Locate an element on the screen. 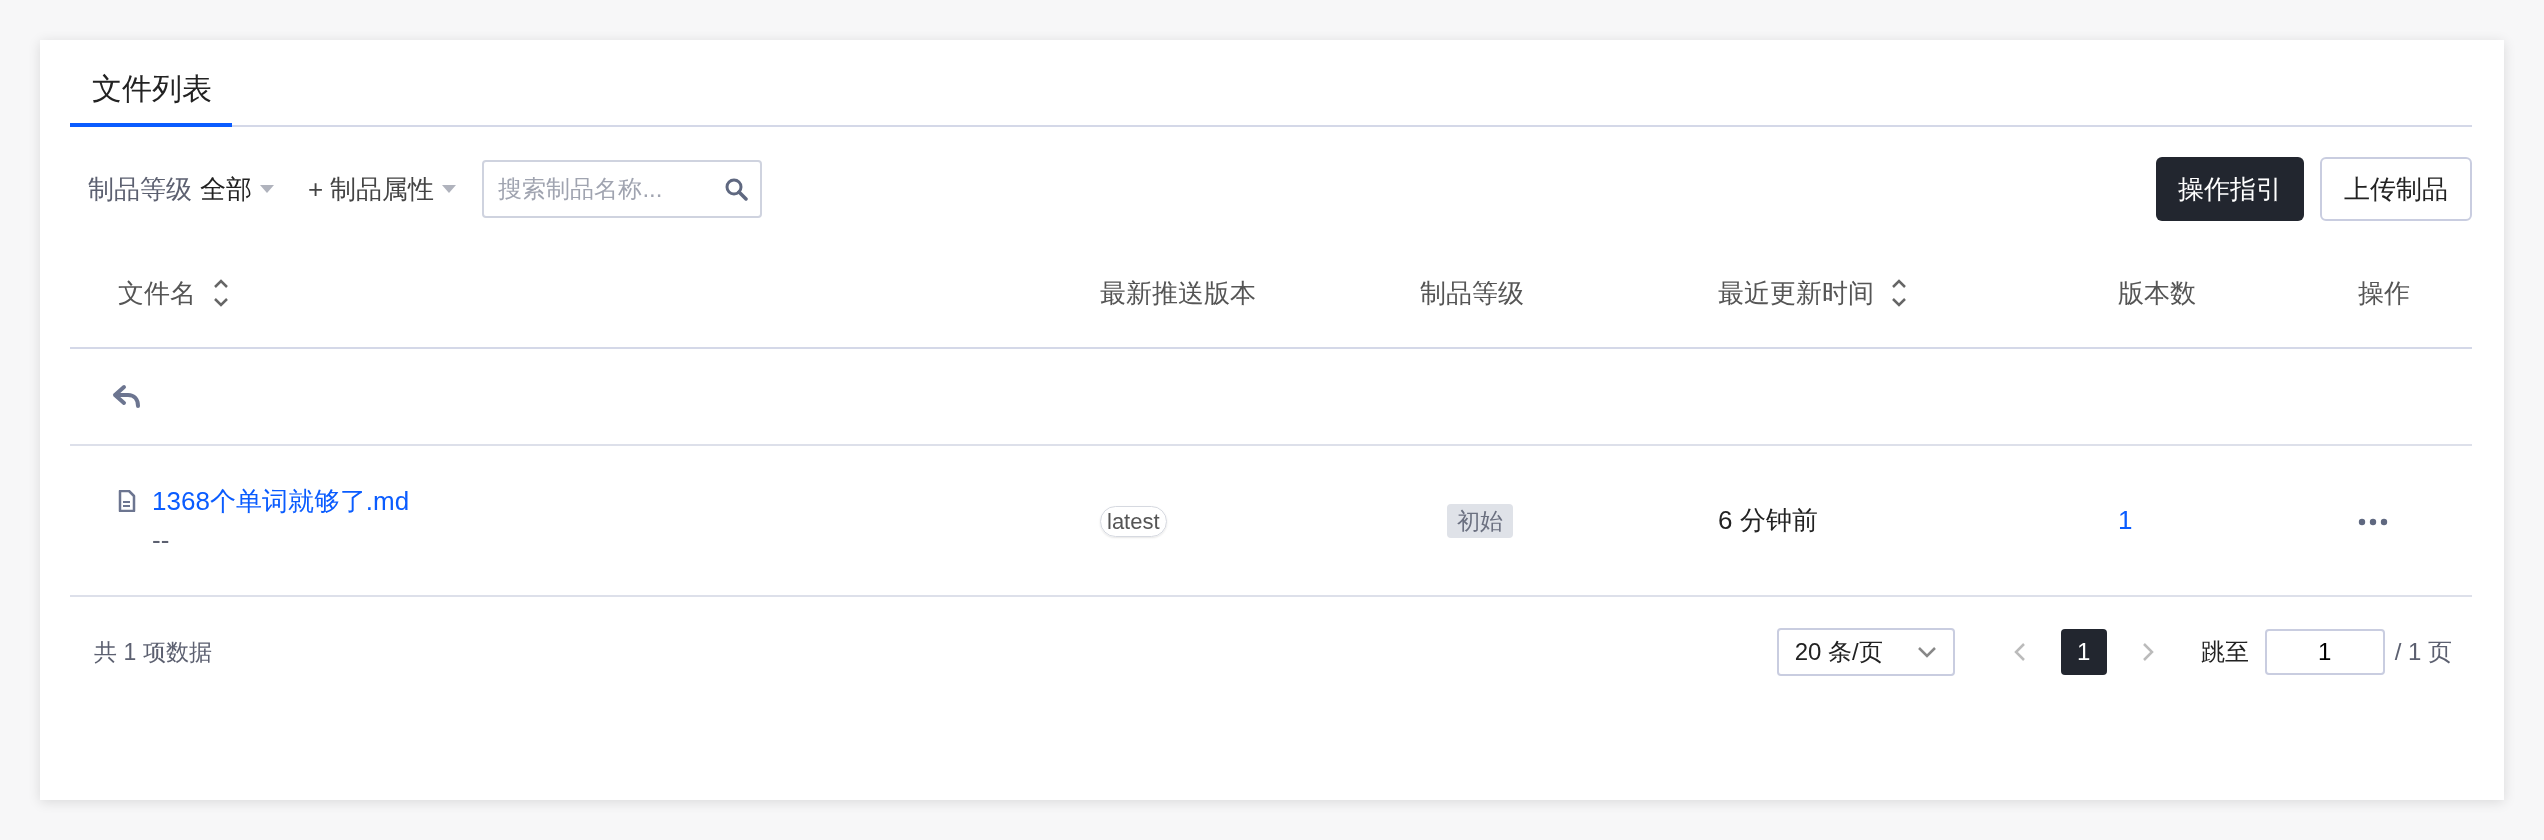 The image size is (2544, 840). column-header: 操作 is located at coordinates (2384, 293).